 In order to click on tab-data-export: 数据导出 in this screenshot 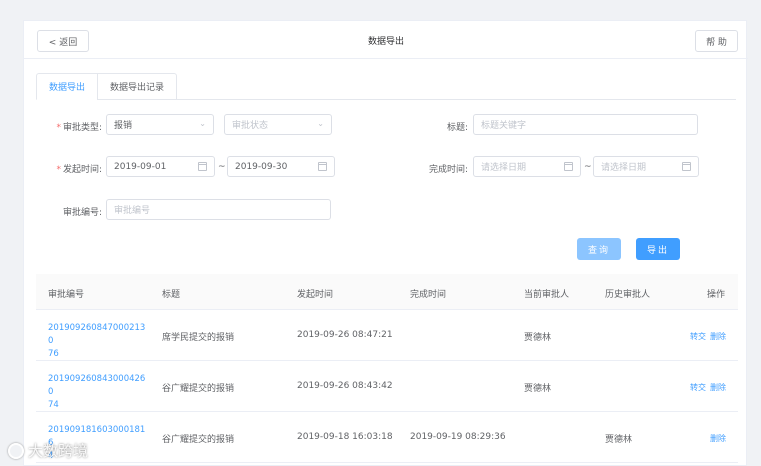, I will do `click(67, 86)`.